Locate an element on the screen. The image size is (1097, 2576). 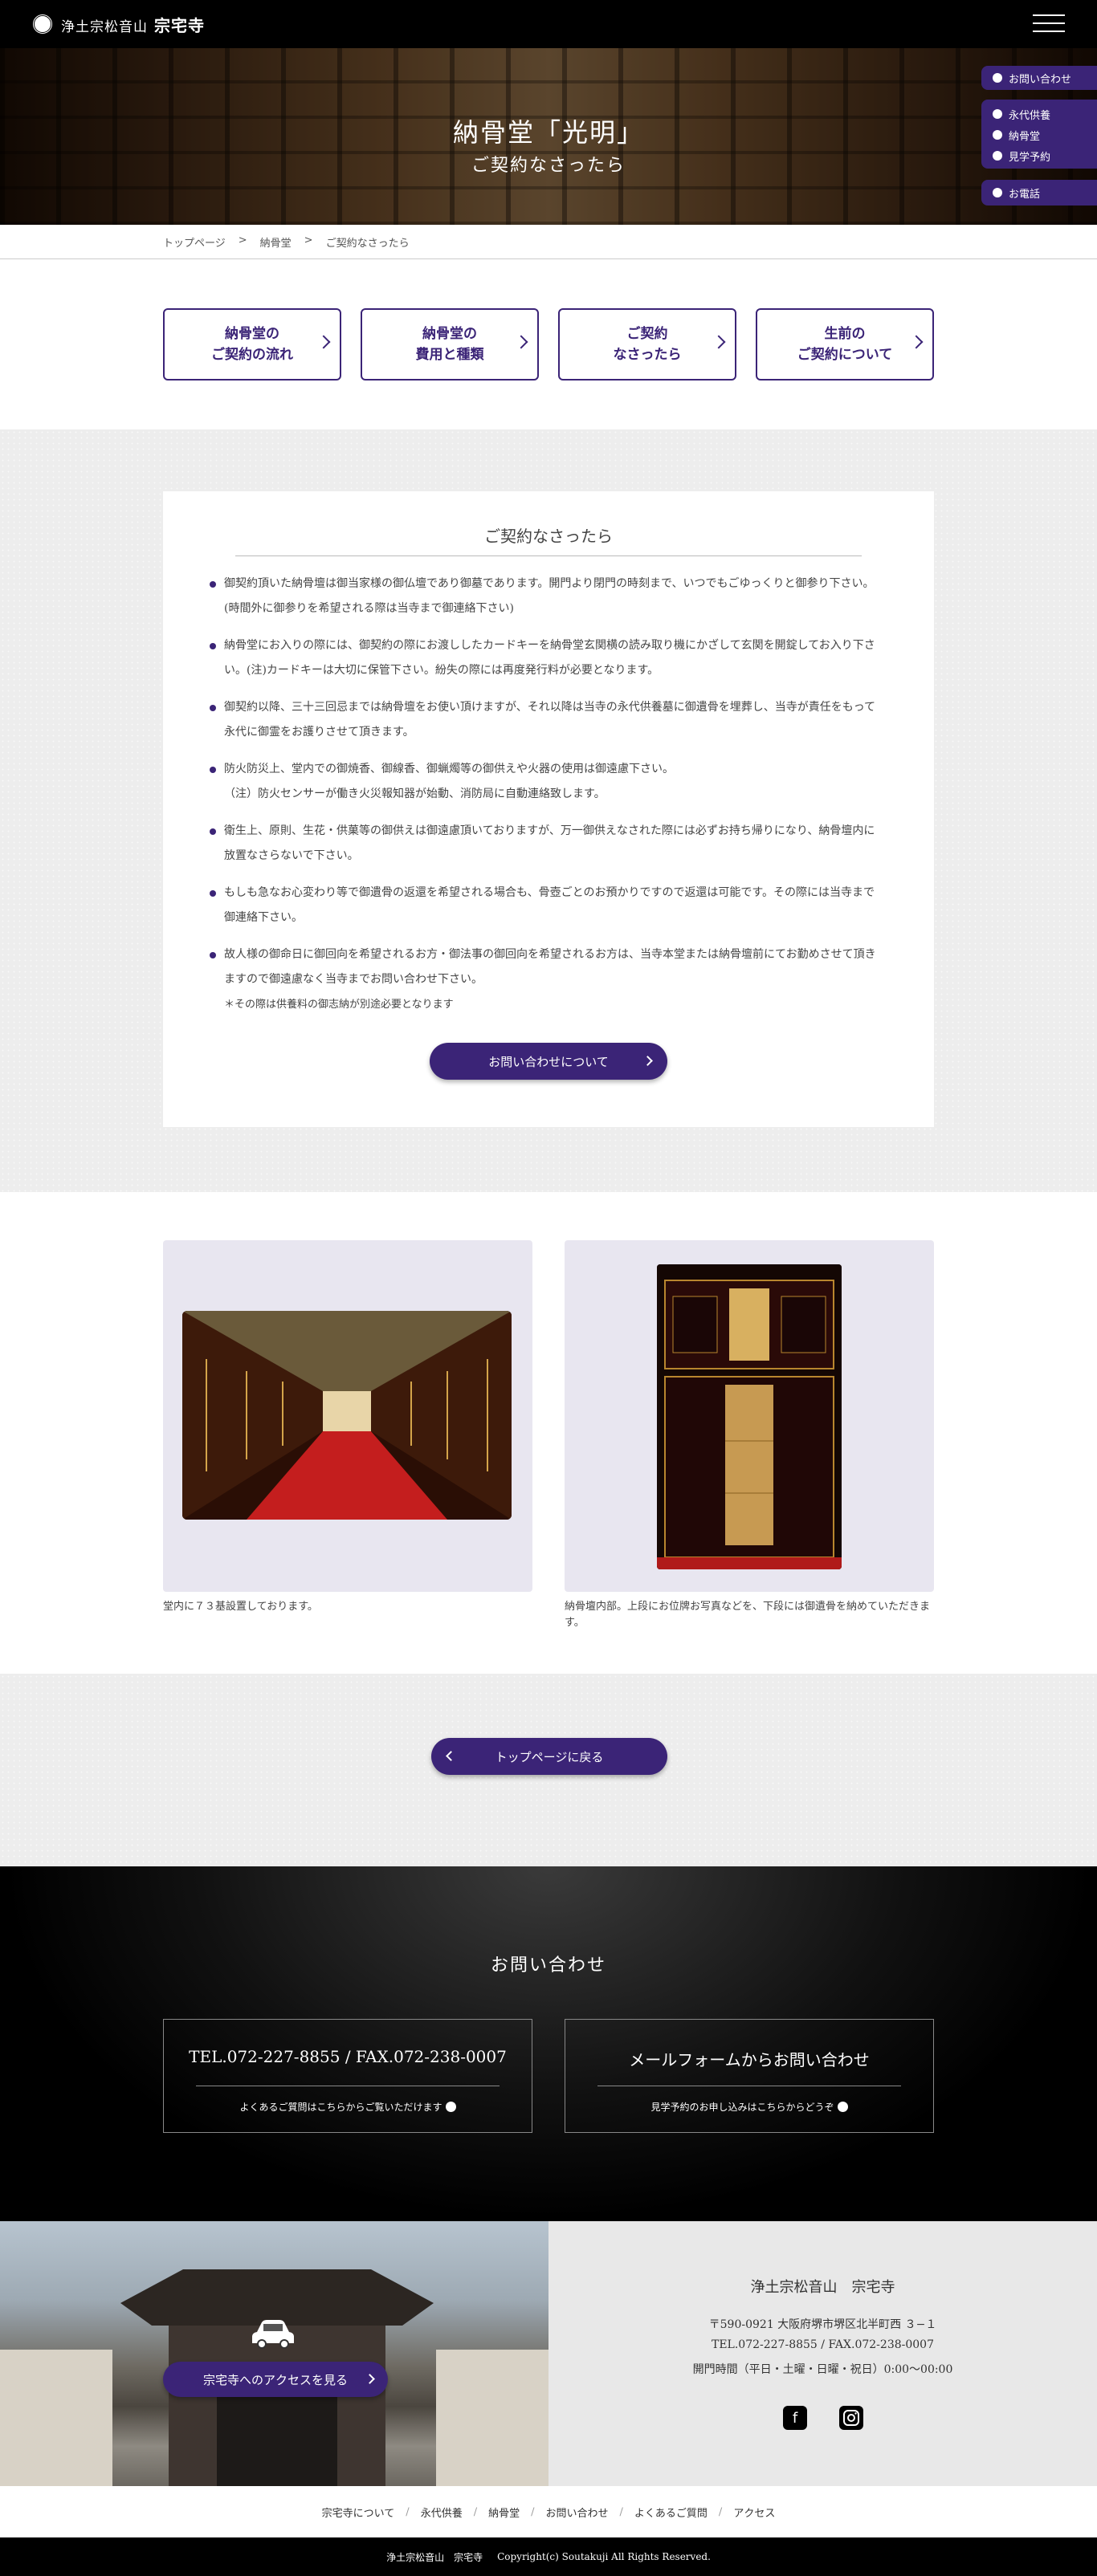
tel-fax: TEL.072-227-8855 / FAX.072-238-0007 is located at coordinates (822, 2344).